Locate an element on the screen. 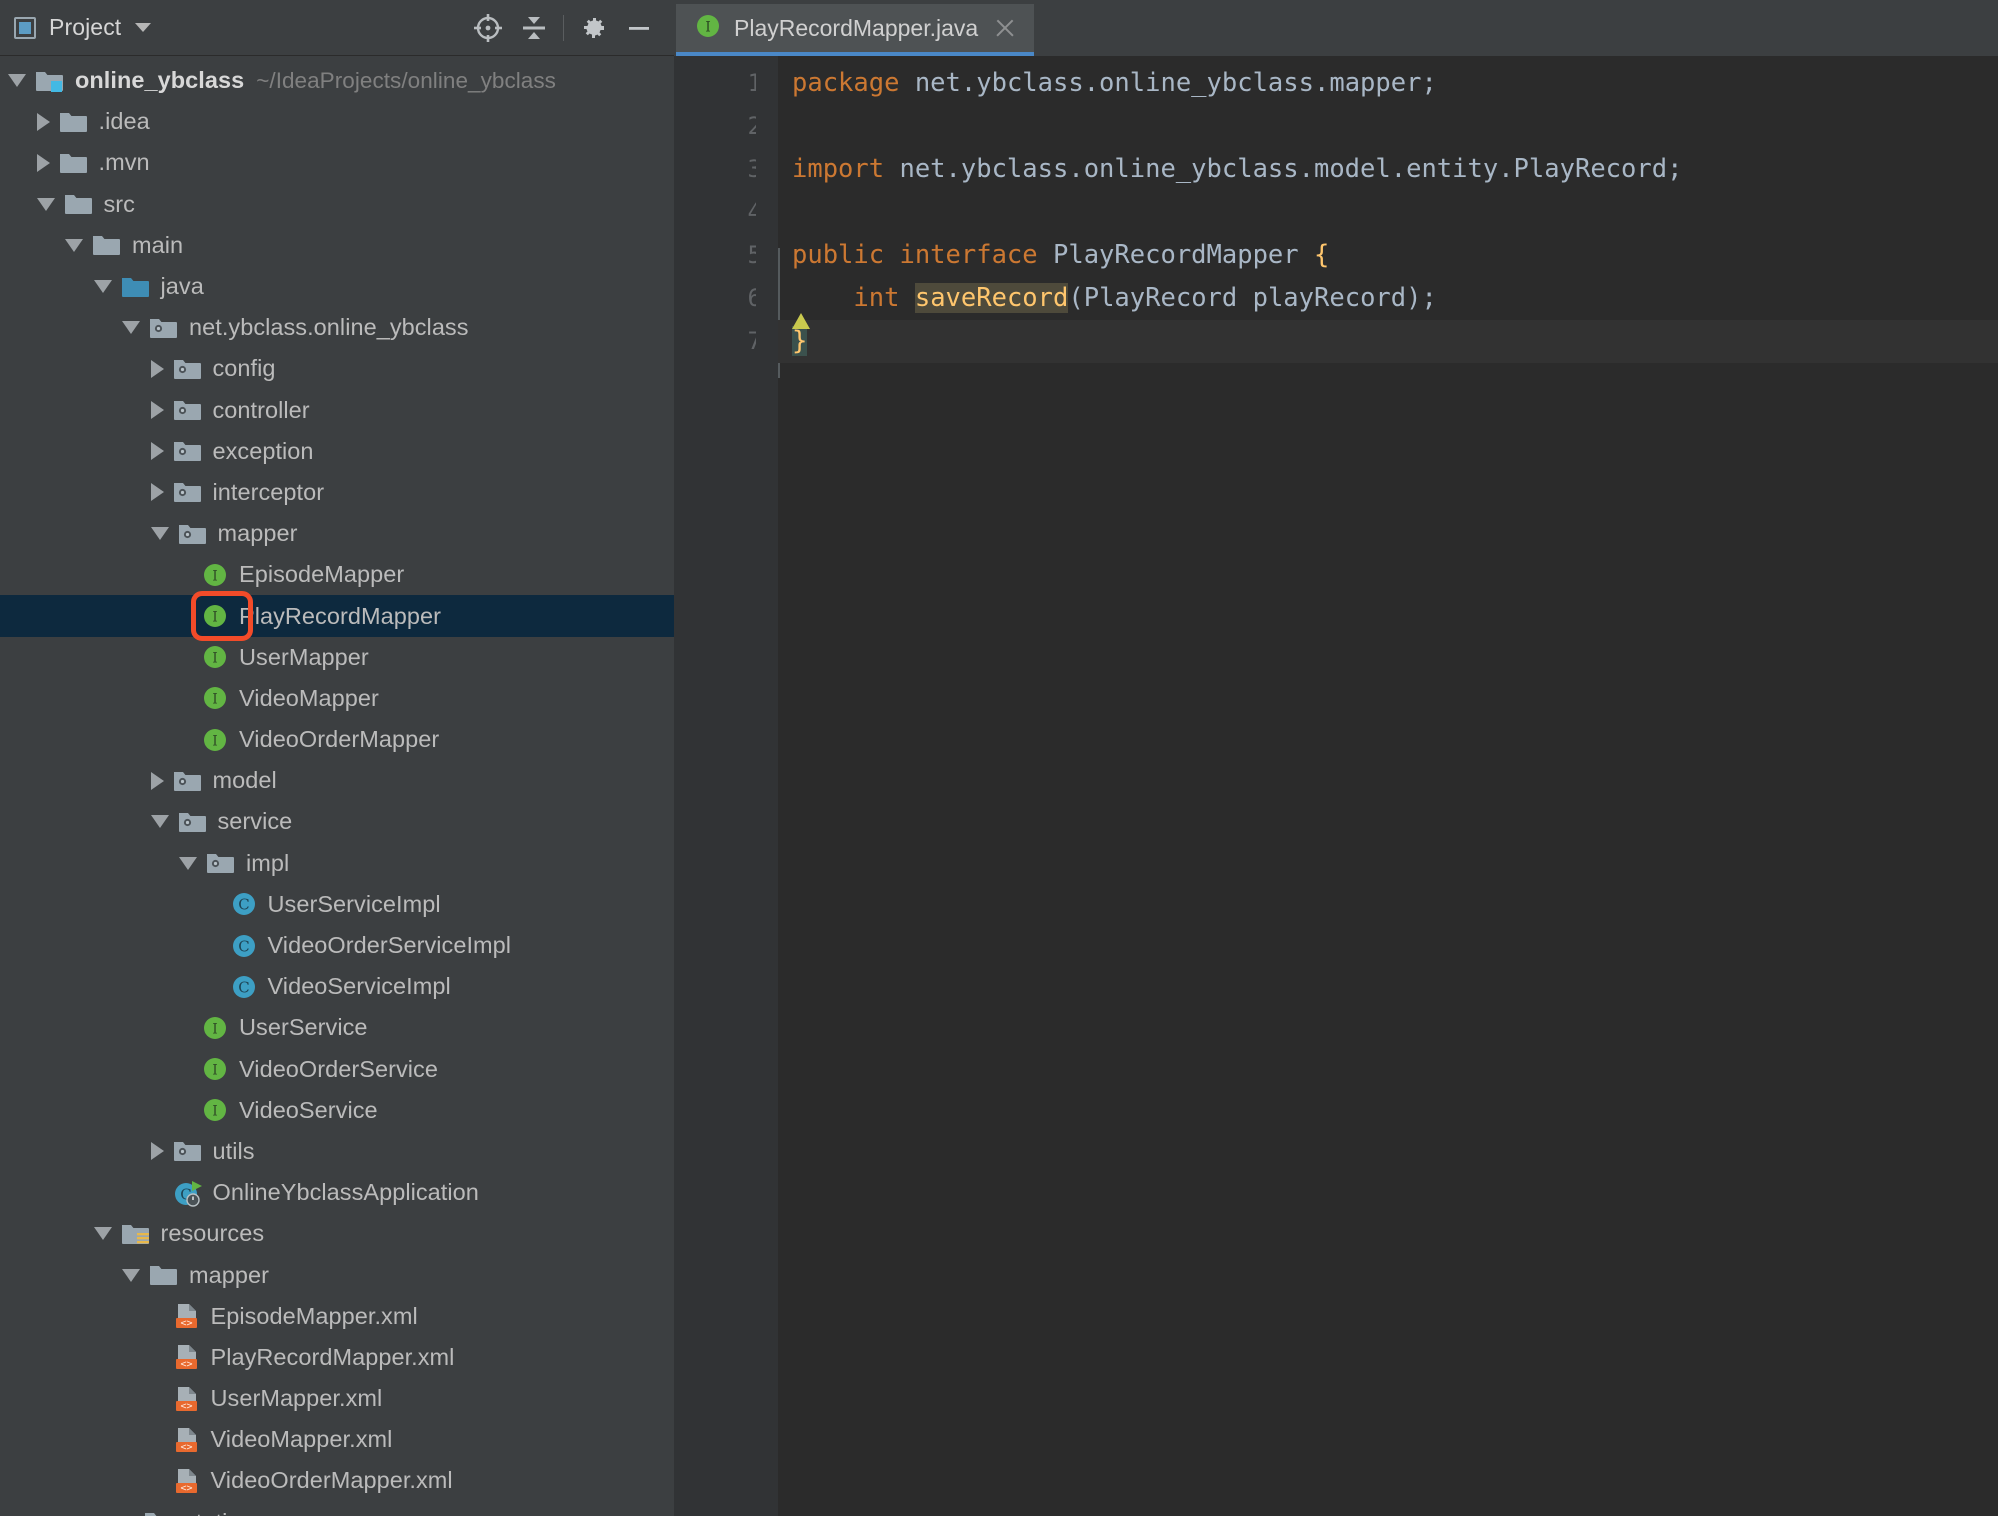 This screenshot has width=1998, height=1516. tree-row: C VideoServiceImpl is located at coordinates (337, 986).